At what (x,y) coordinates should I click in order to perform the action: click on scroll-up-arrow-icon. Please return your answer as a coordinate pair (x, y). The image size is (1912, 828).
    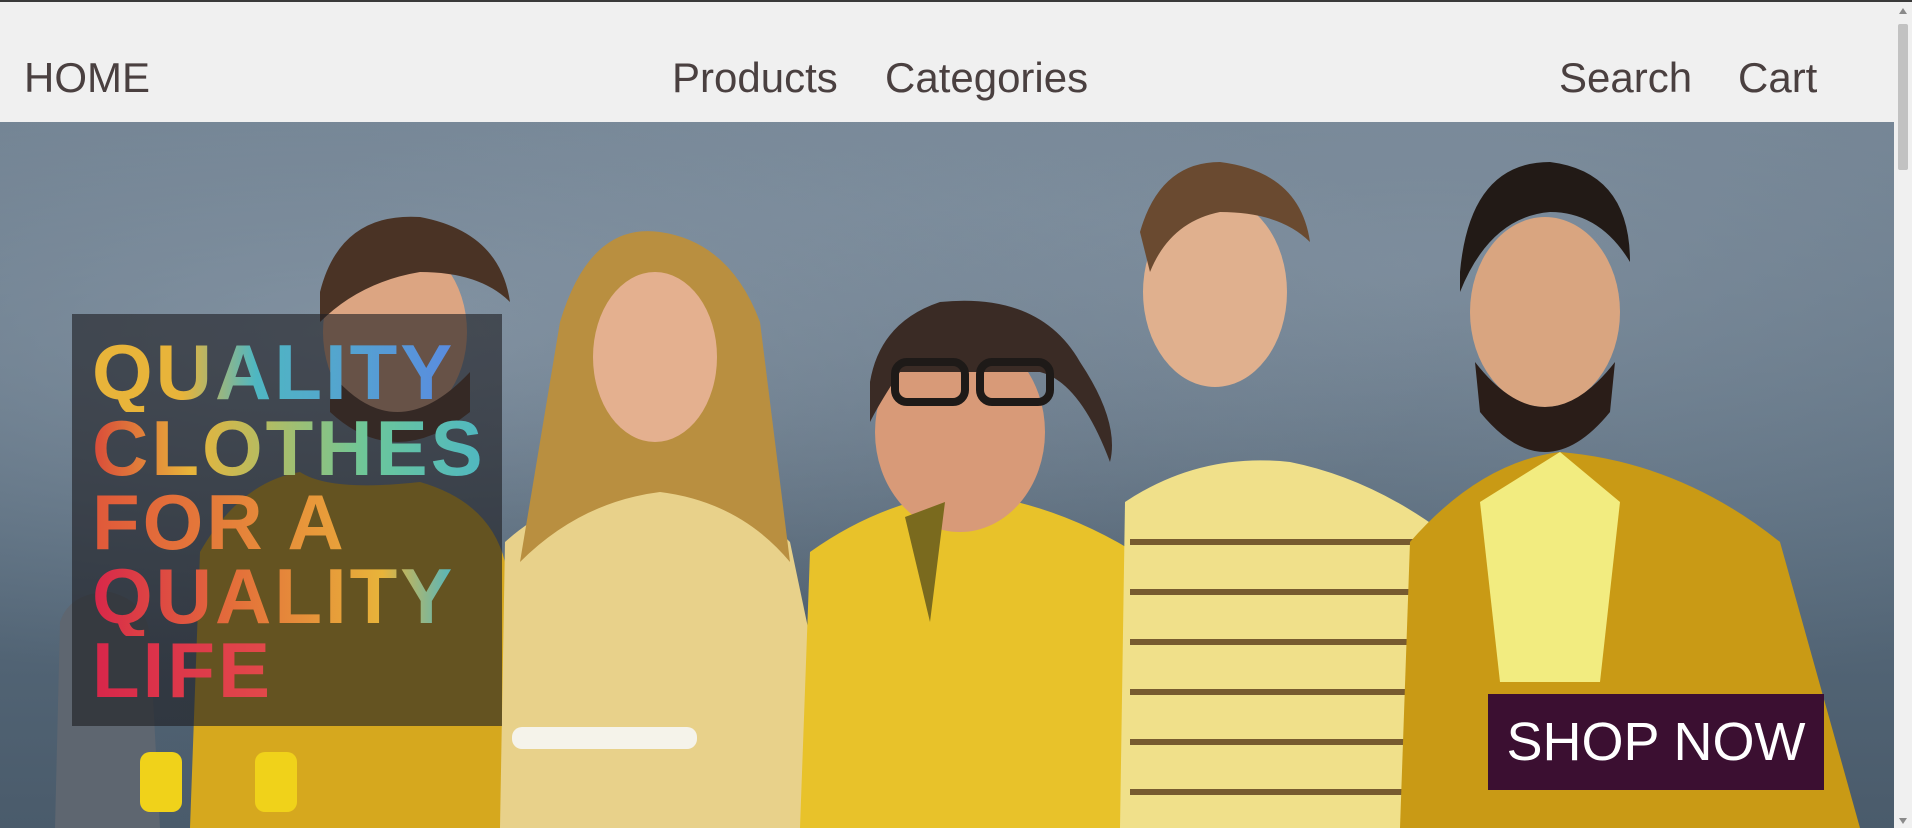
    Looking at the image, I should click on (1903, 11).